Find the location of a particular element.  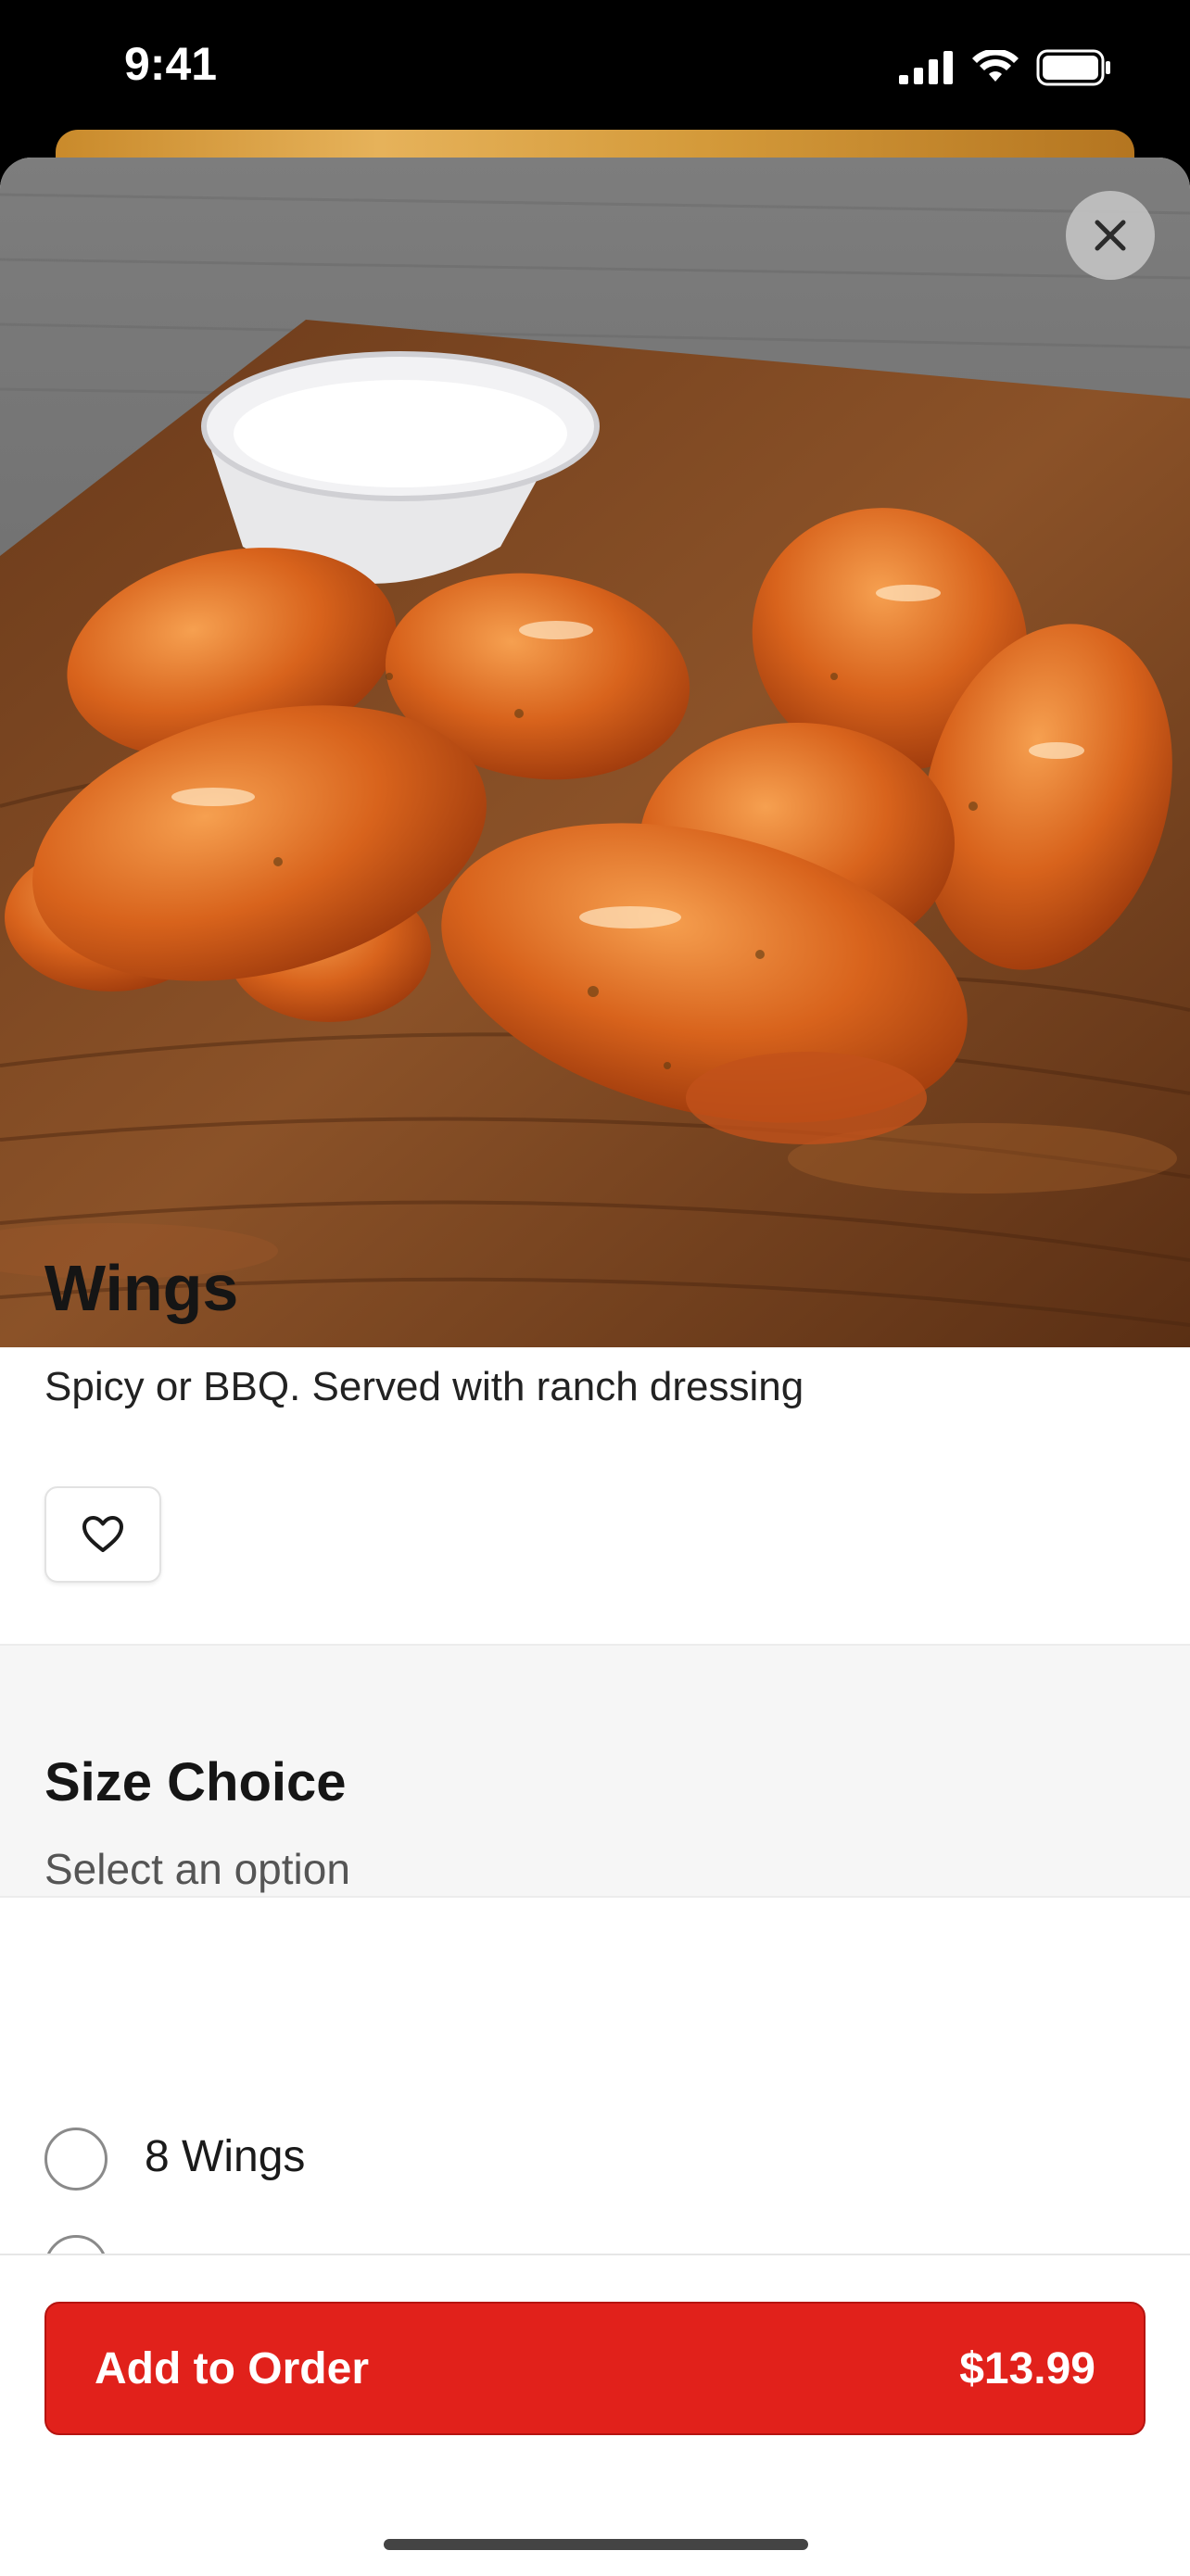

product-title: Wings is located at coordinates (141, 1288).